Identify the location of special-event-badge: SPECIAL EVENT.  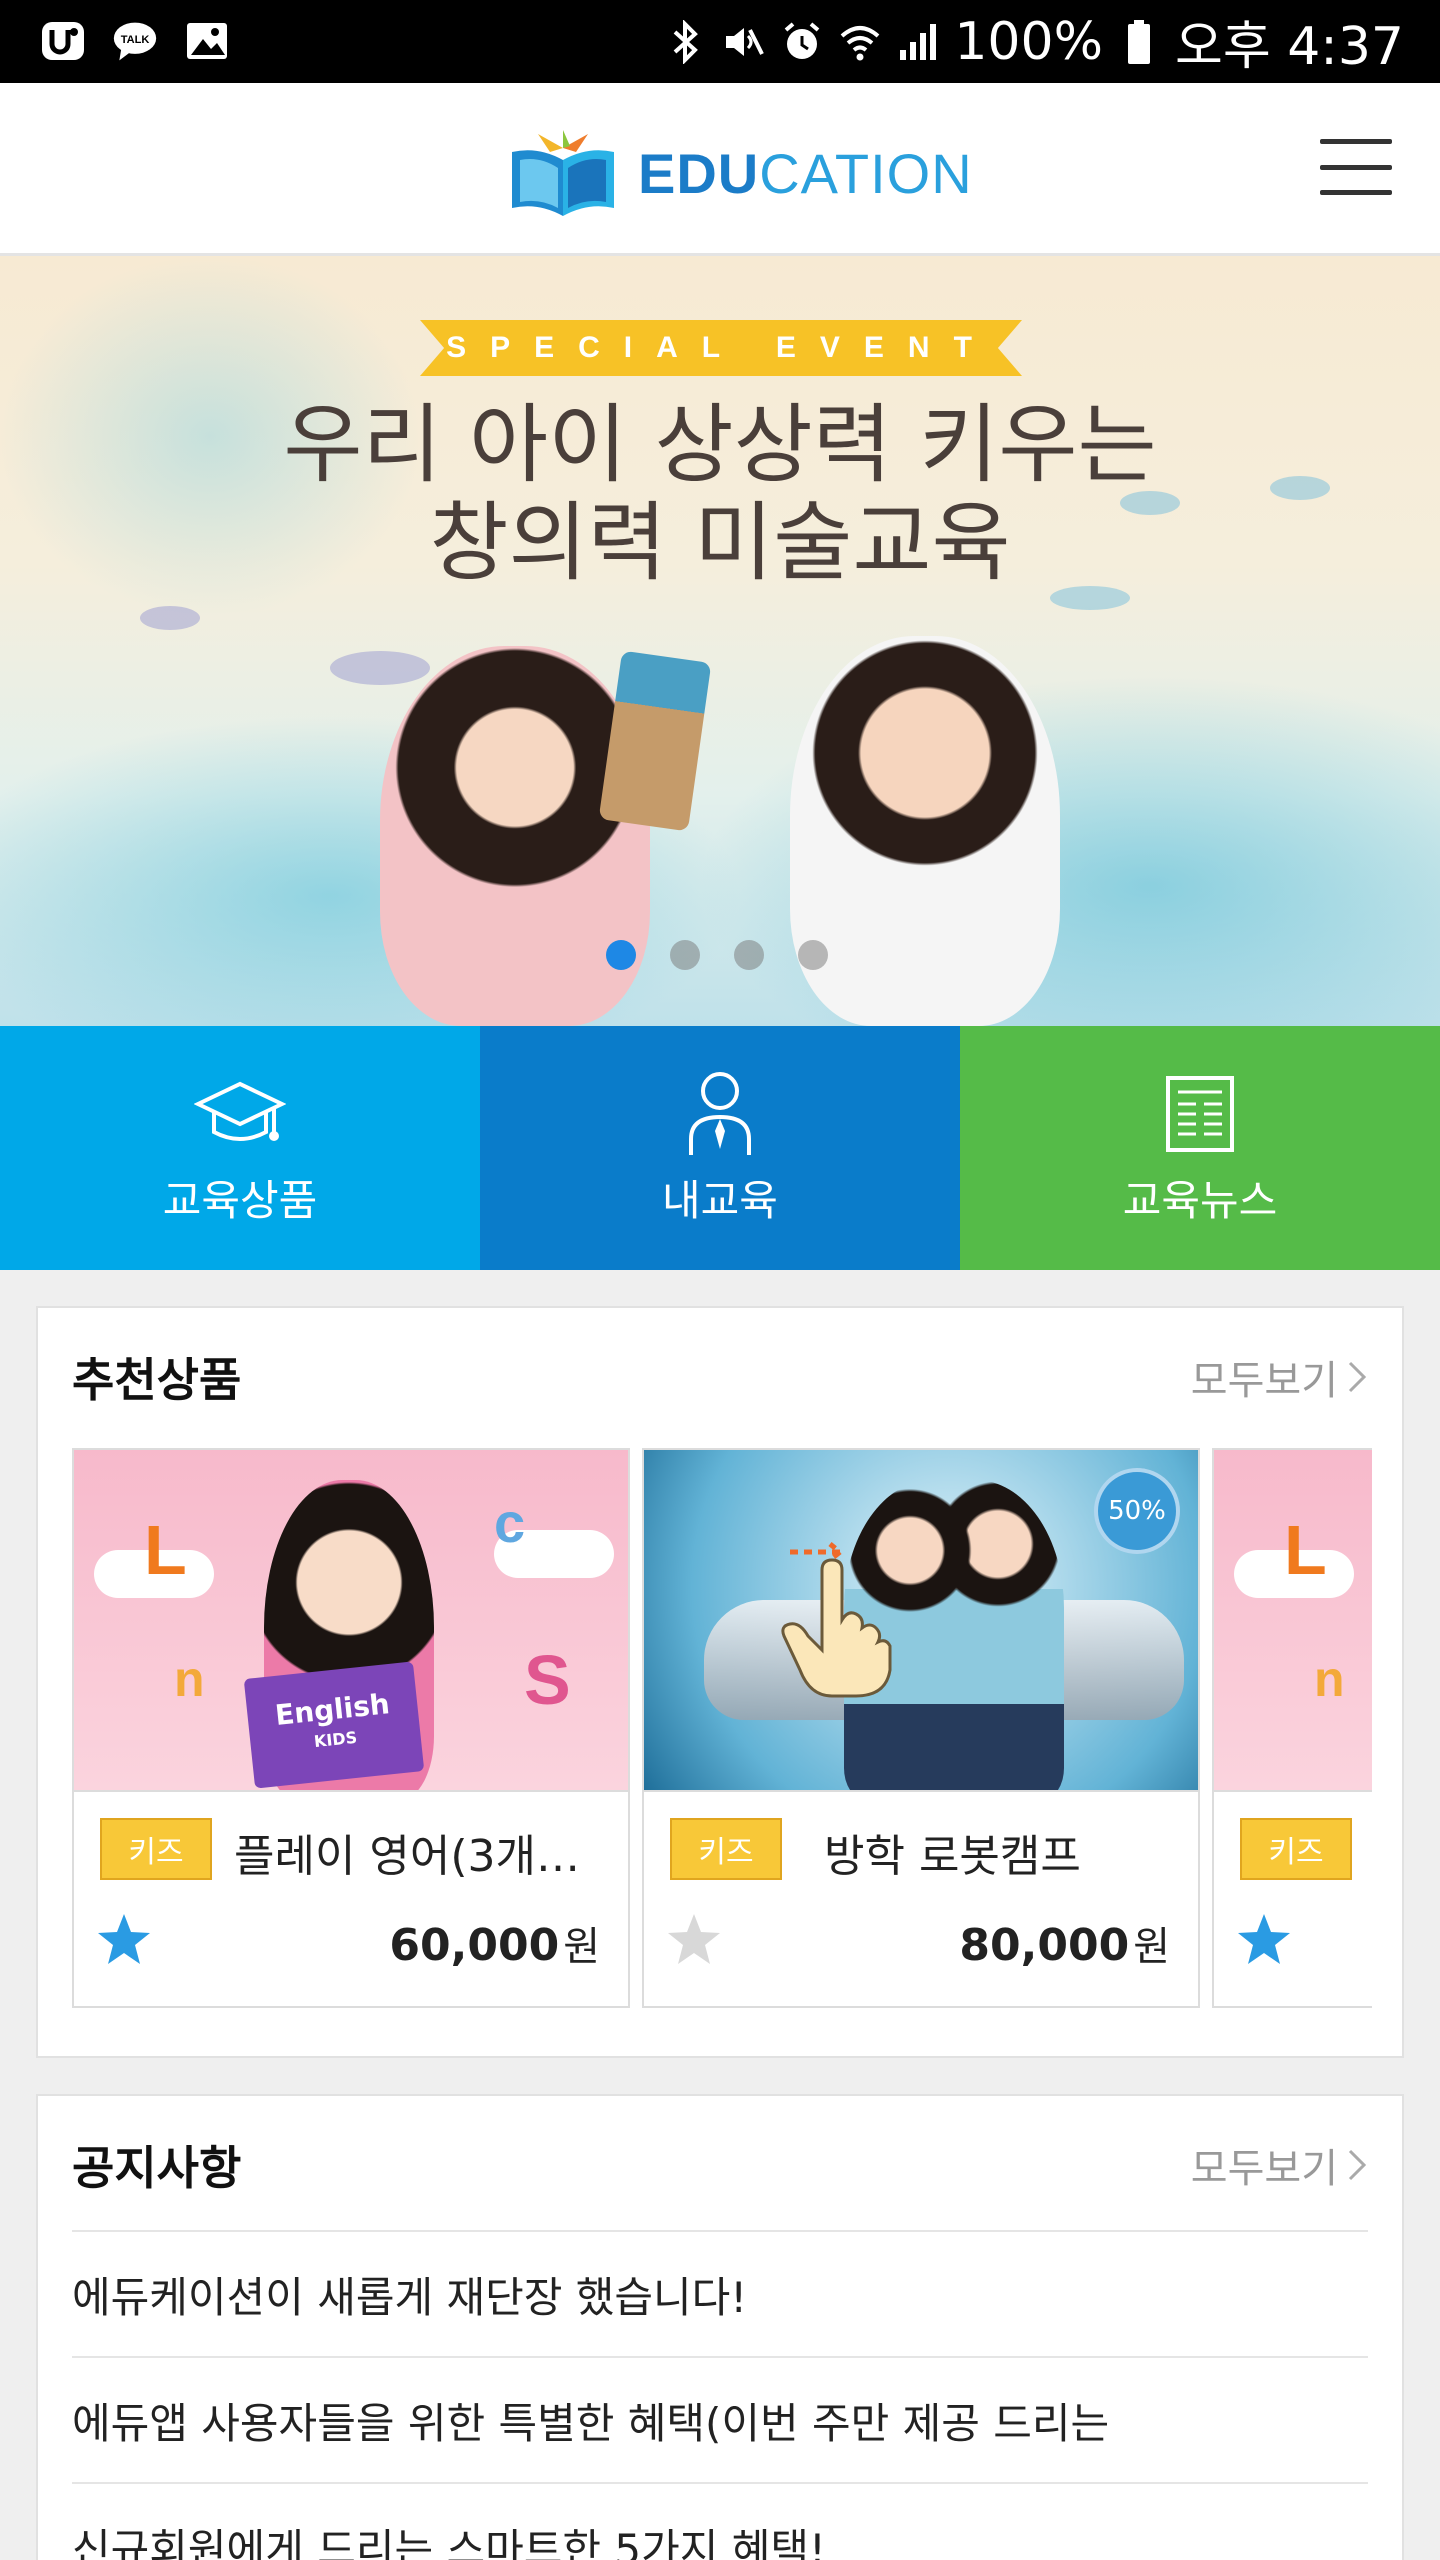
(721, 348).